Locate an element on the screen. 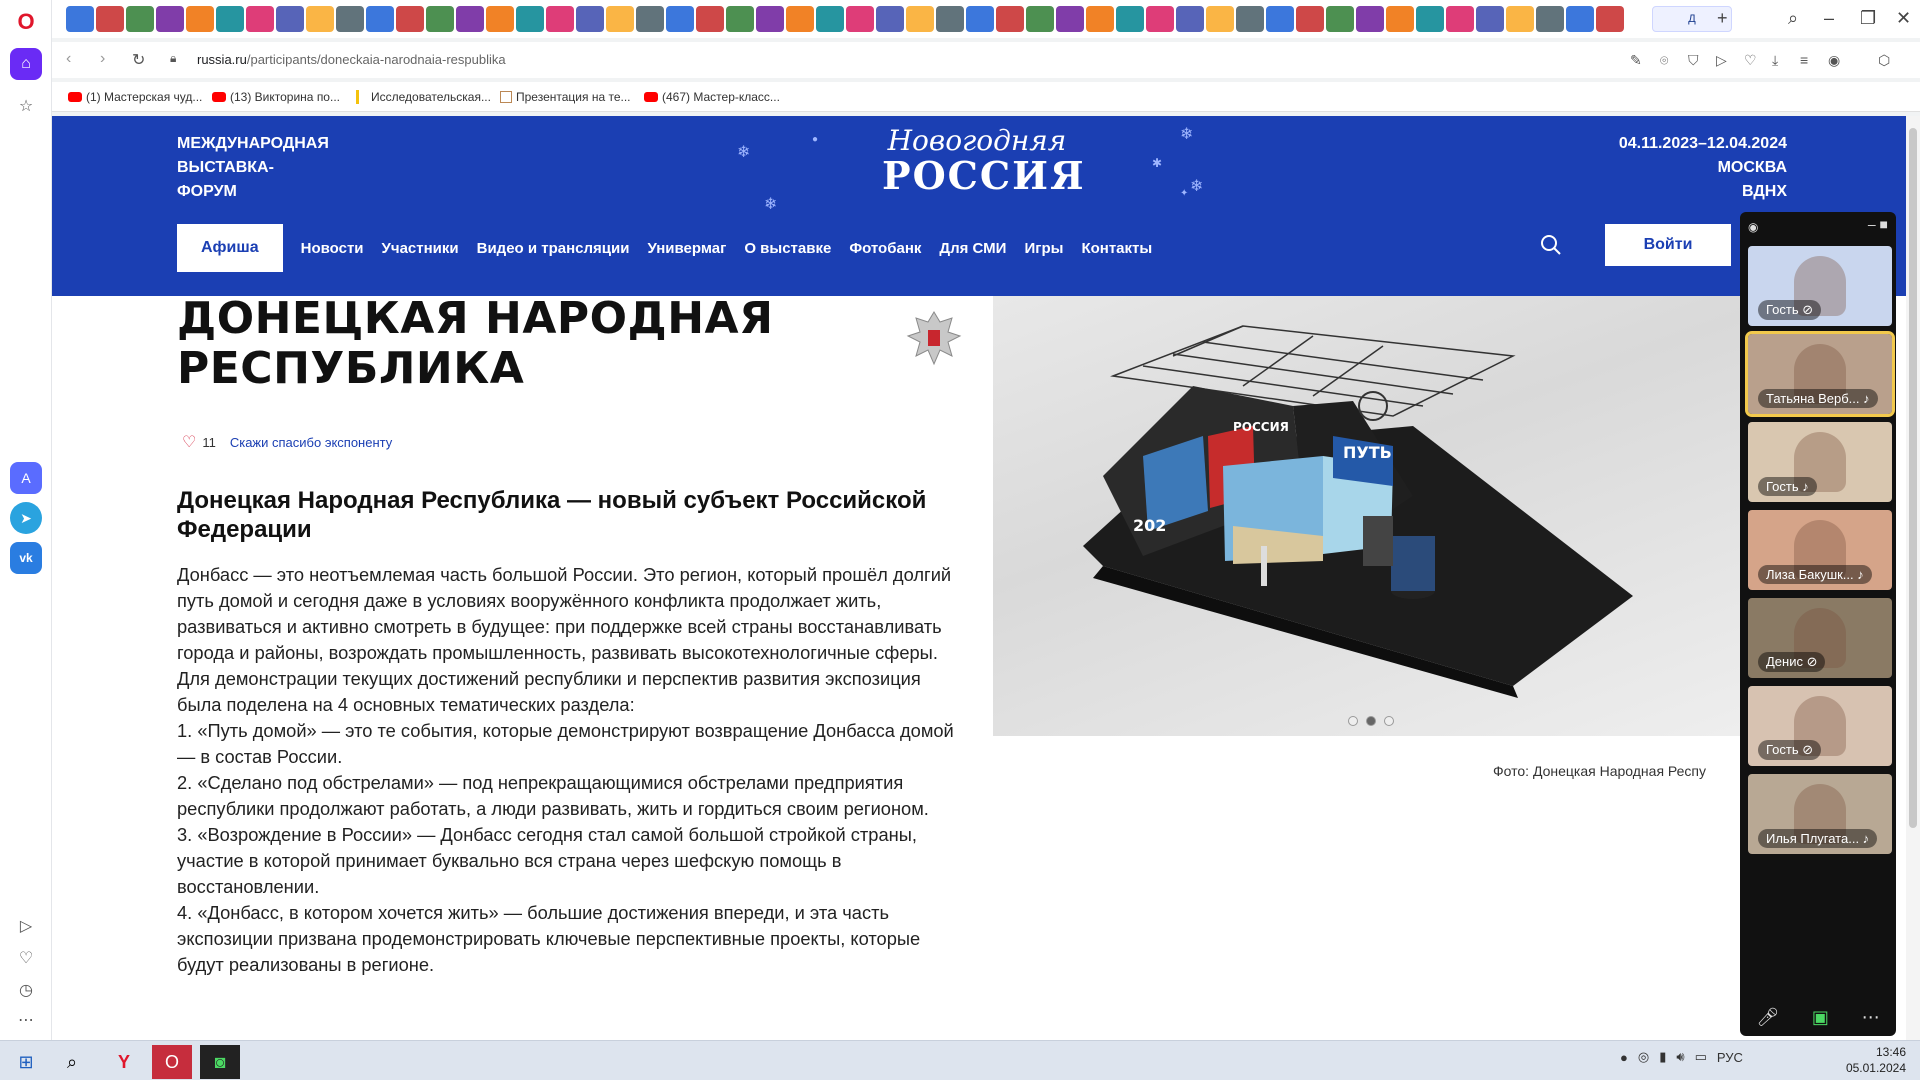  telegram-icon: ➤ is located at coordinates (26, 518).